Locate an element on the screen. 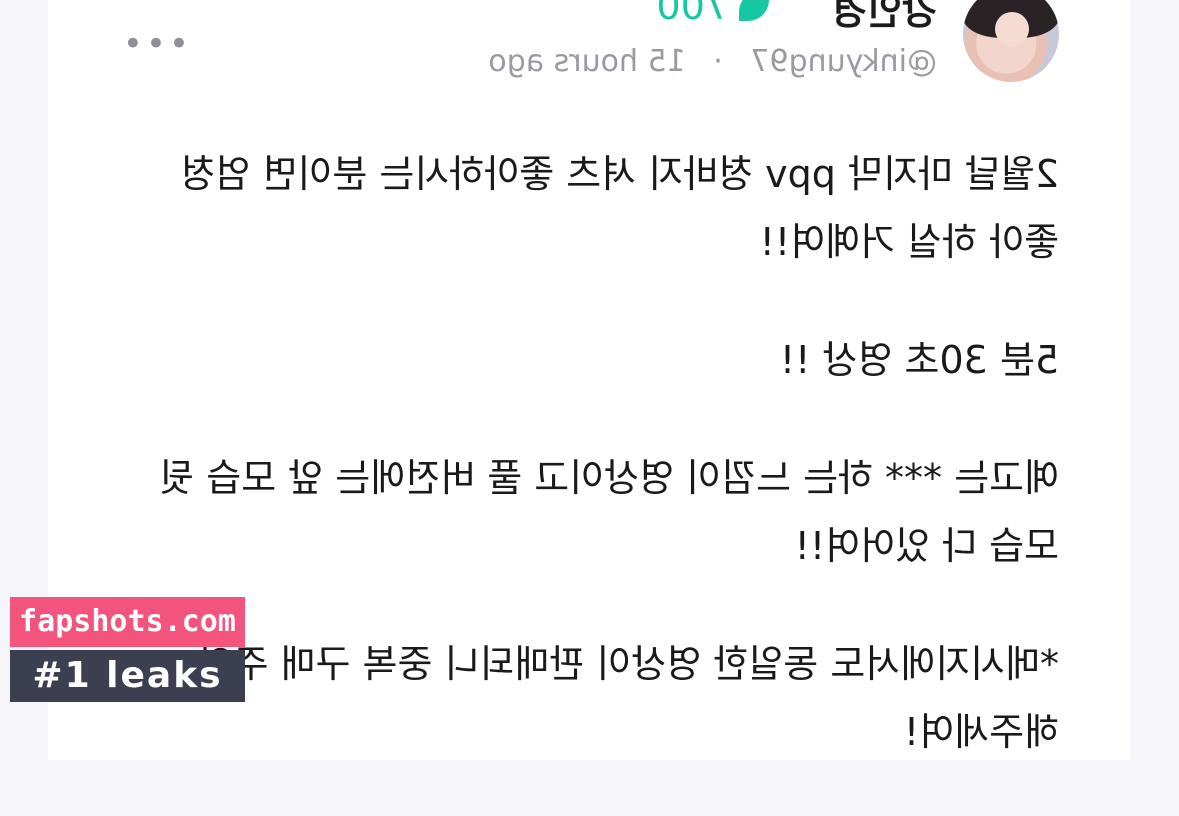  points-badge: 700 is located at coordinates (712, 14).